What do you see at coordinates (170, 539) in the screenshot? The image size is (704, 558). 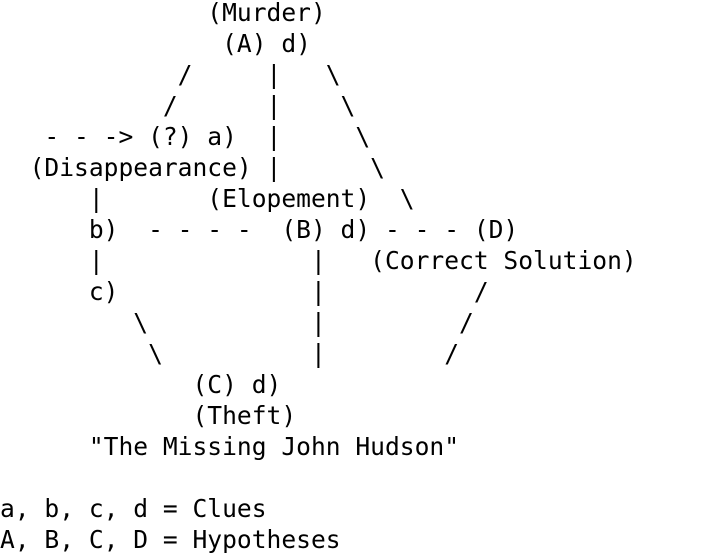 I see `legend-hypotheses: A, B, C, D = Hypotheses` at bounding box center [170, 539].